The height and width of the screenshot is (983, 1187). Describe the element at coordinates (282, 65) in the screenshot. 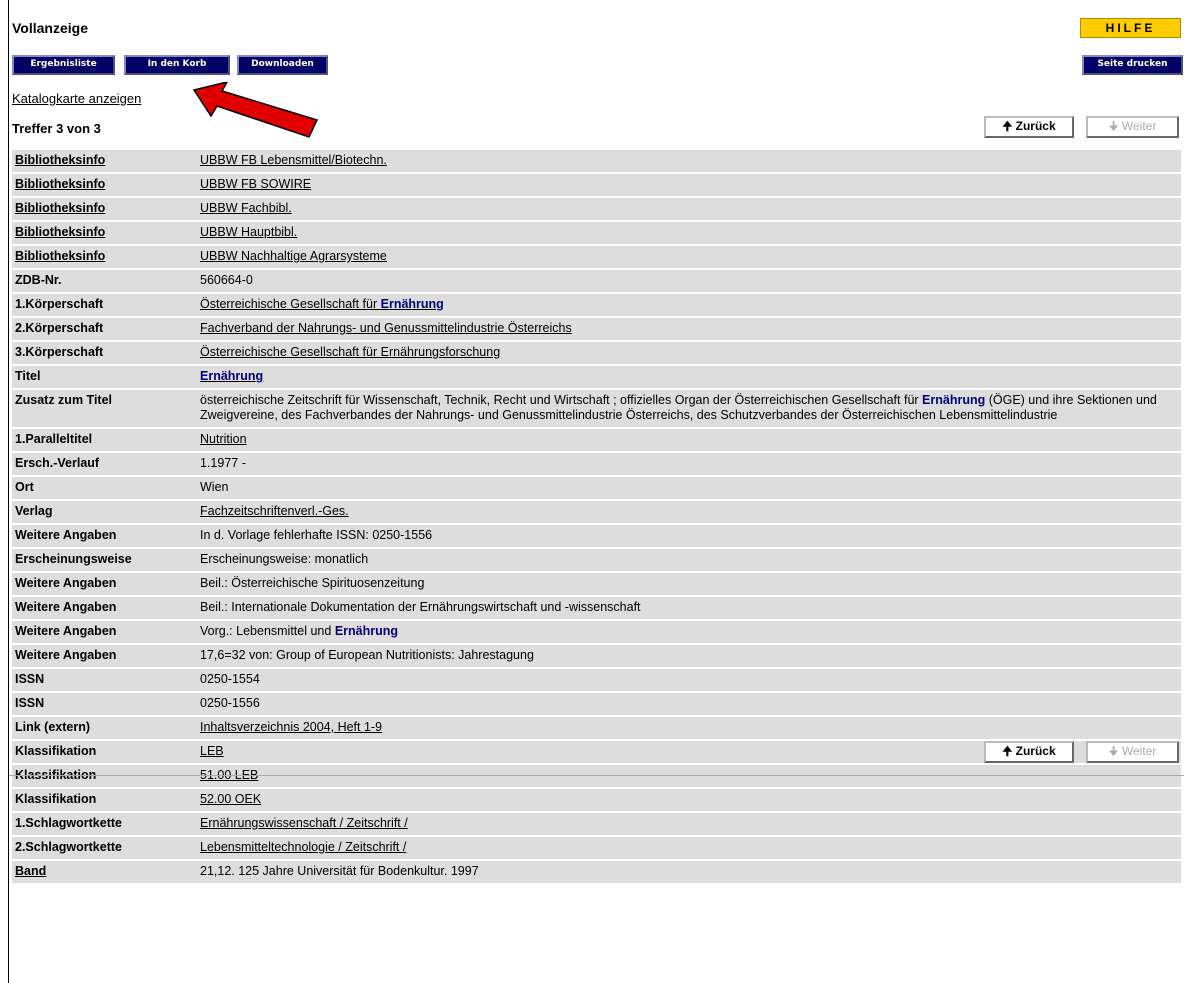

I see `download-button: Downloaden` at that location.